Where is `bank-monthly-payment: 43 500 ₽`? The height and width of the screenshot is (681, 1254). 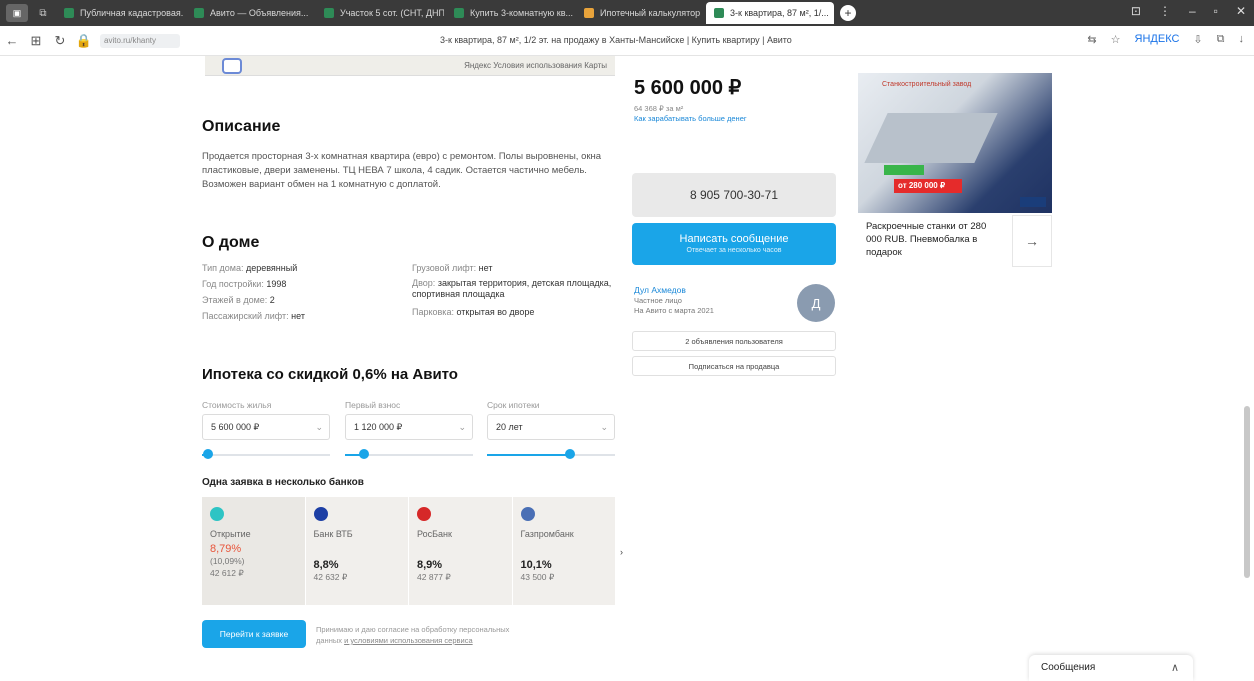 bank-monthly-payment: 43 500 ₽ is located at coordinates (537, 577).